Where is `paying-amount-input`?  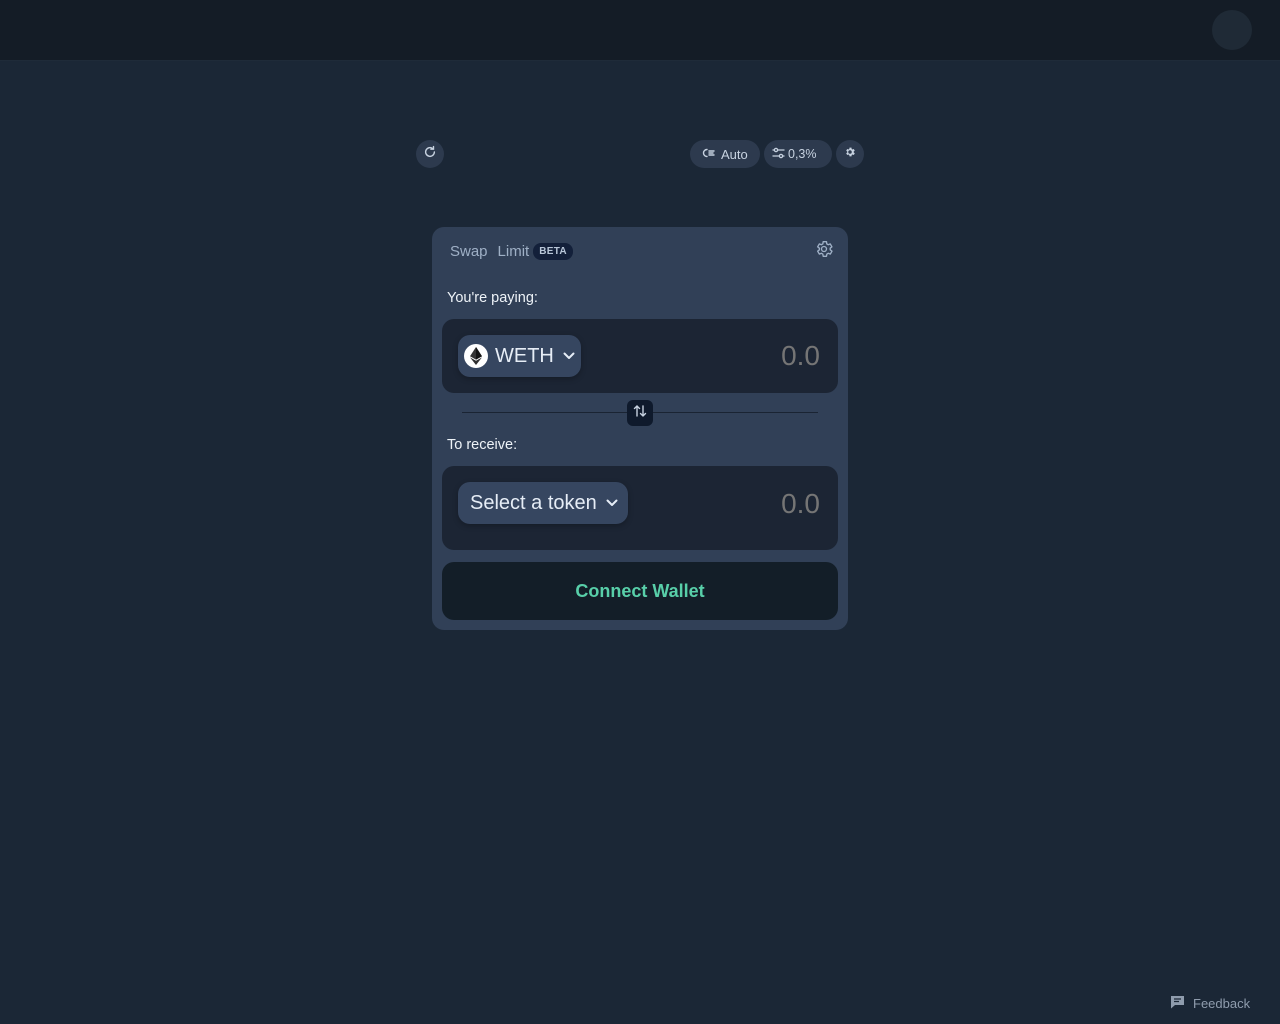 paying-amount-input is located at coordinates (740, 356).